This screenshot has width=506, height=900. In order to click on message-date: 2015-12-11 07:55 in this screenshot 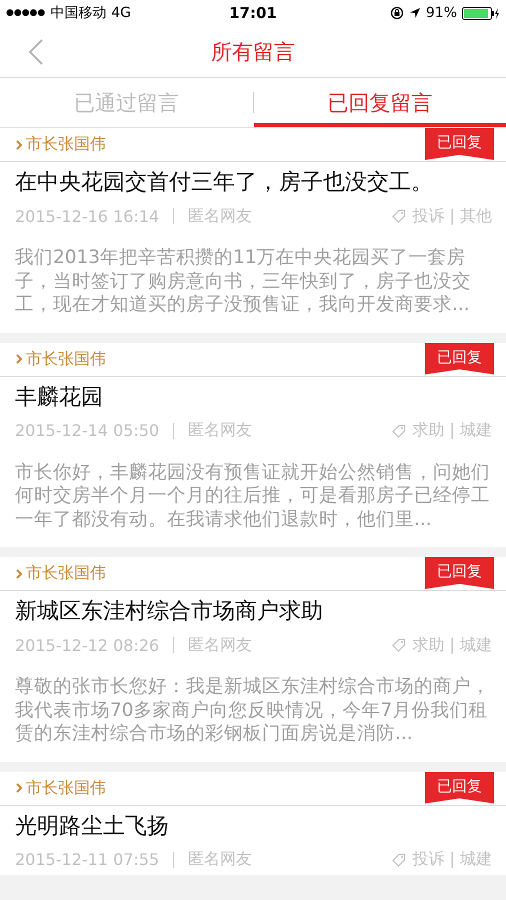, I will do `click(87, 859)`.